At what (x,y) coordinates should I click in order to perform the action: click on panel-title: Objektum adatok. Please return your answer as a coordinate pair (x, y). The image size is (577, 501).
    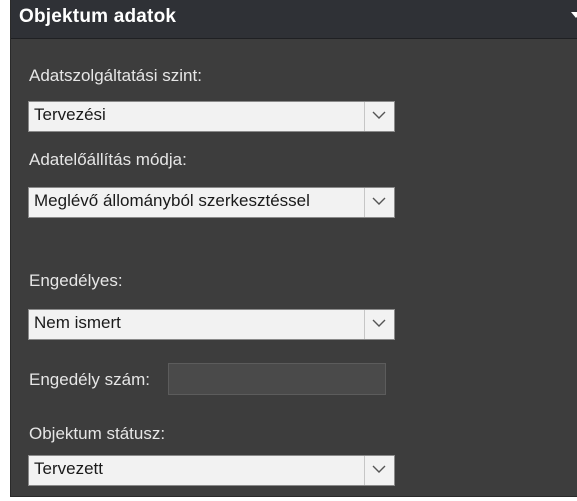
    Looking at the image, I should click on (98, 16).